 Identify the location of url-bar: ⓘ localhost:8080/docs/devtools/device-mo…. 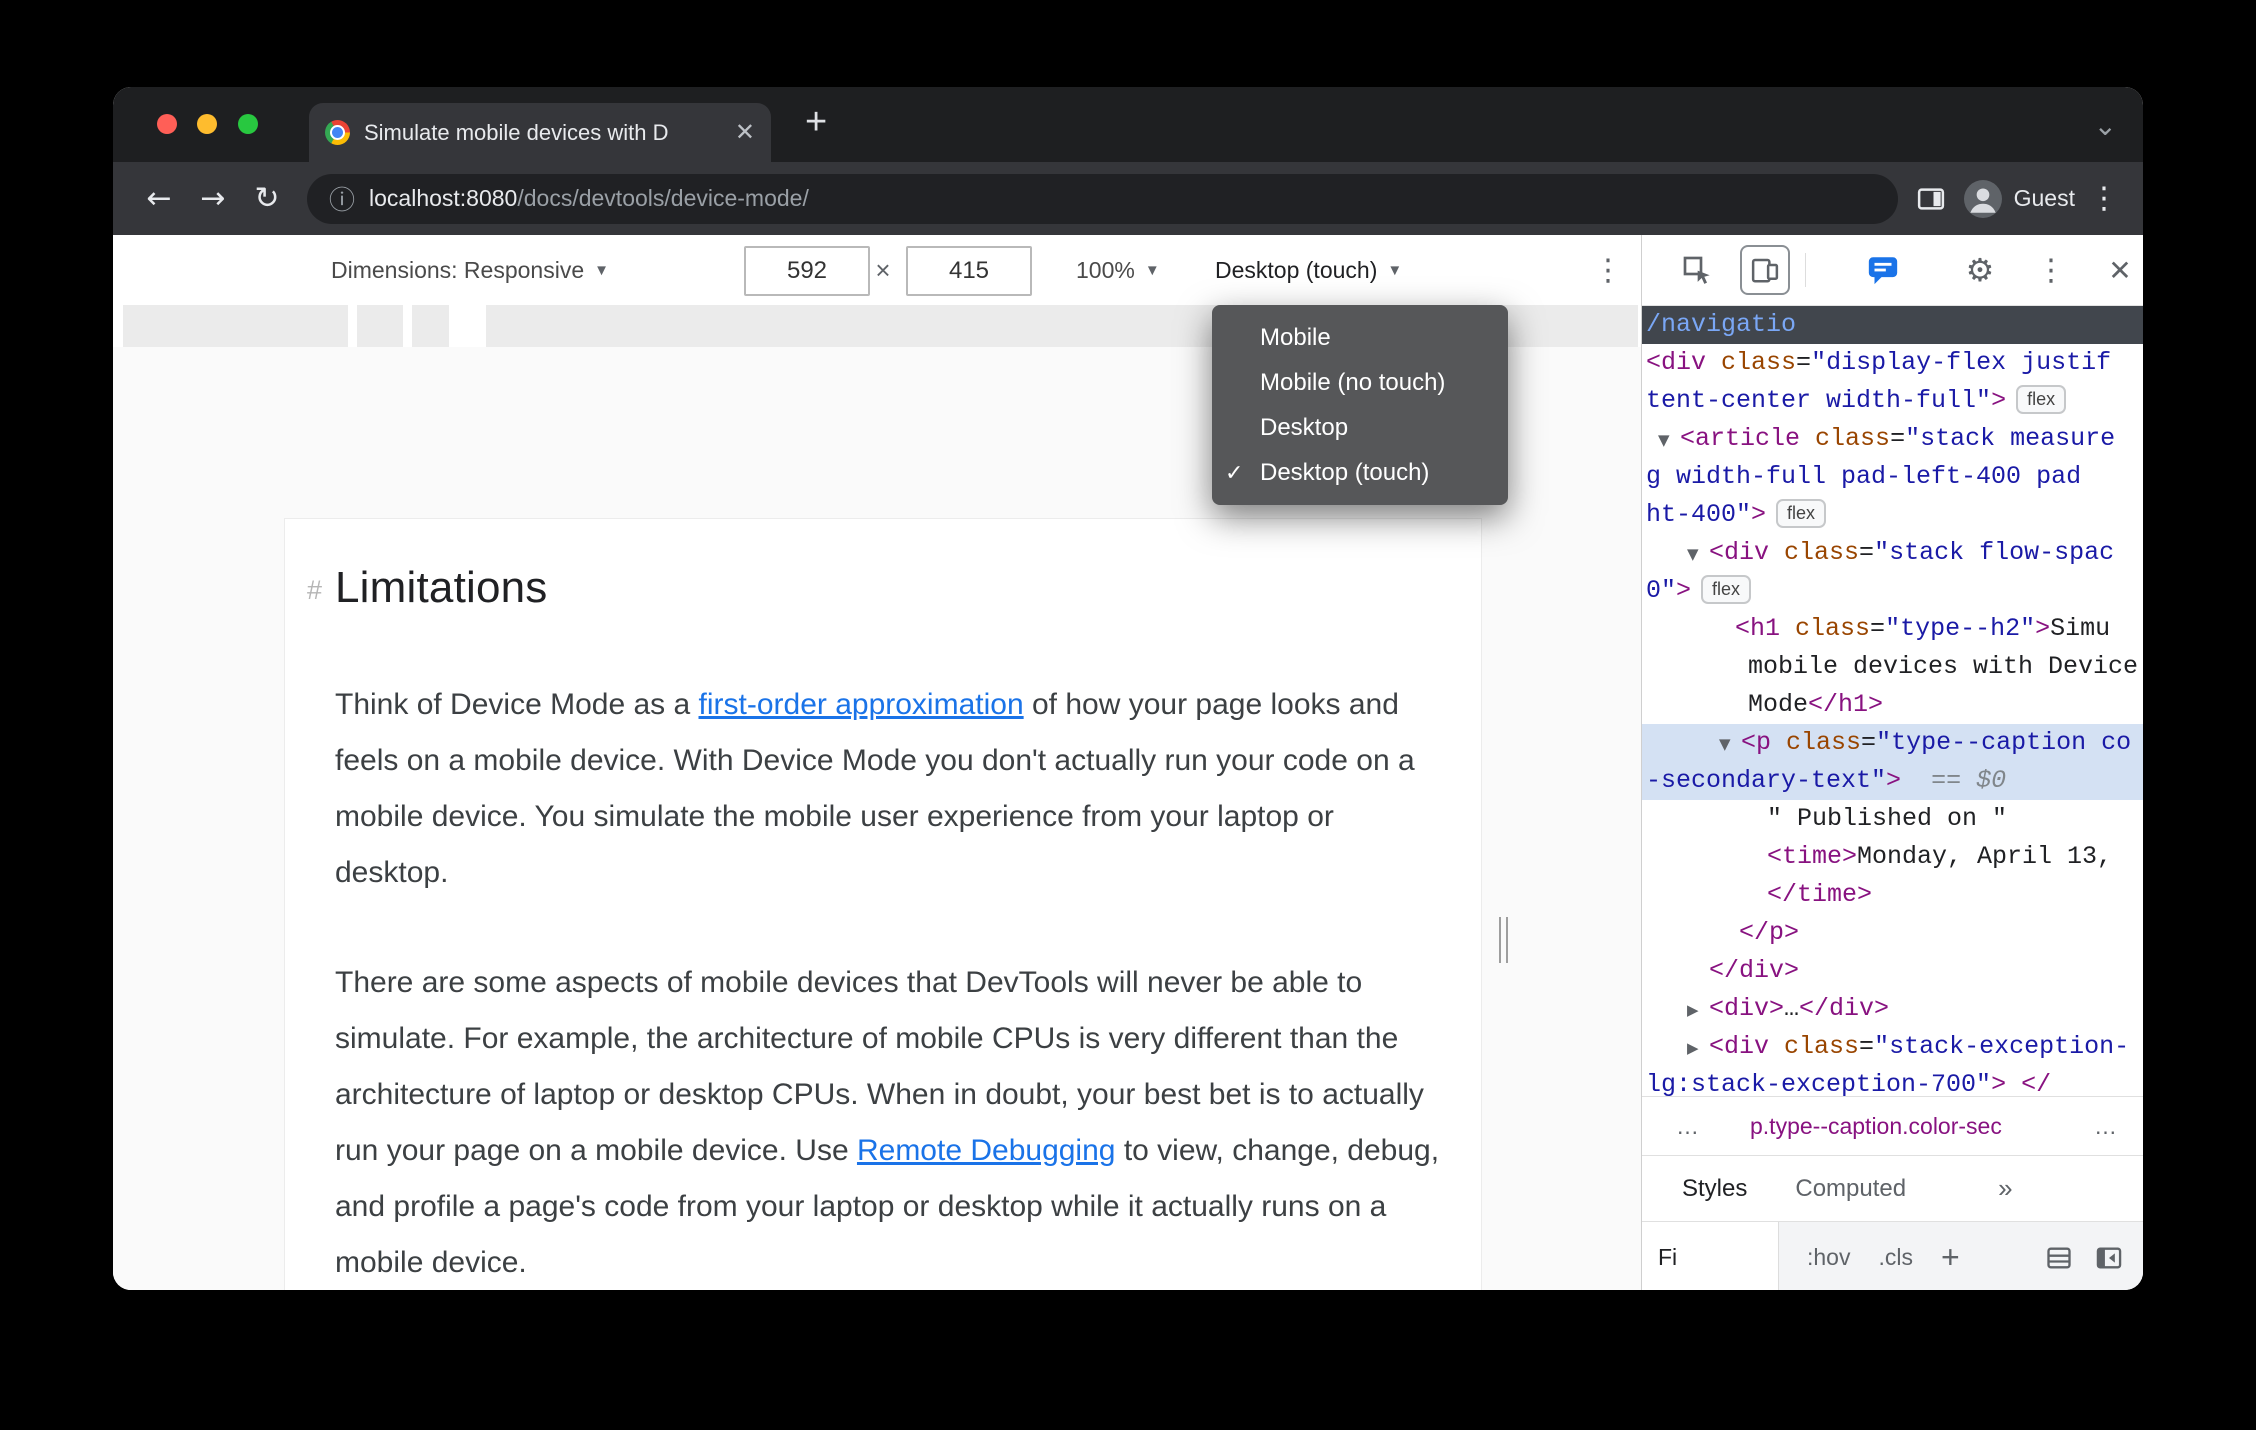
(1102, 198).